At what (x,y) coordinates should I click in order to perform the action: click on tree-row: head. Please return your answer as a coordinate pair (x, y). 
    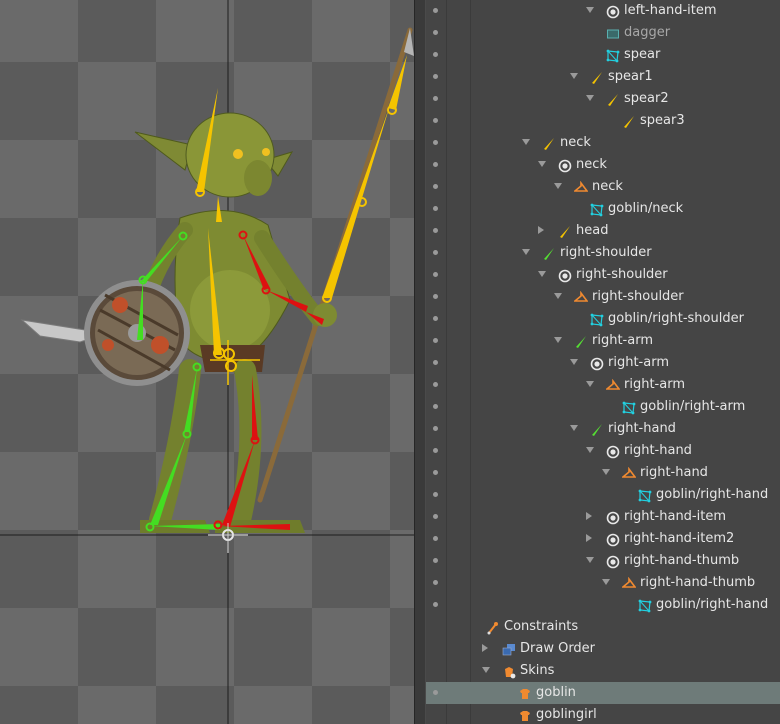
    Looking at the image, I should click on (603, 231).